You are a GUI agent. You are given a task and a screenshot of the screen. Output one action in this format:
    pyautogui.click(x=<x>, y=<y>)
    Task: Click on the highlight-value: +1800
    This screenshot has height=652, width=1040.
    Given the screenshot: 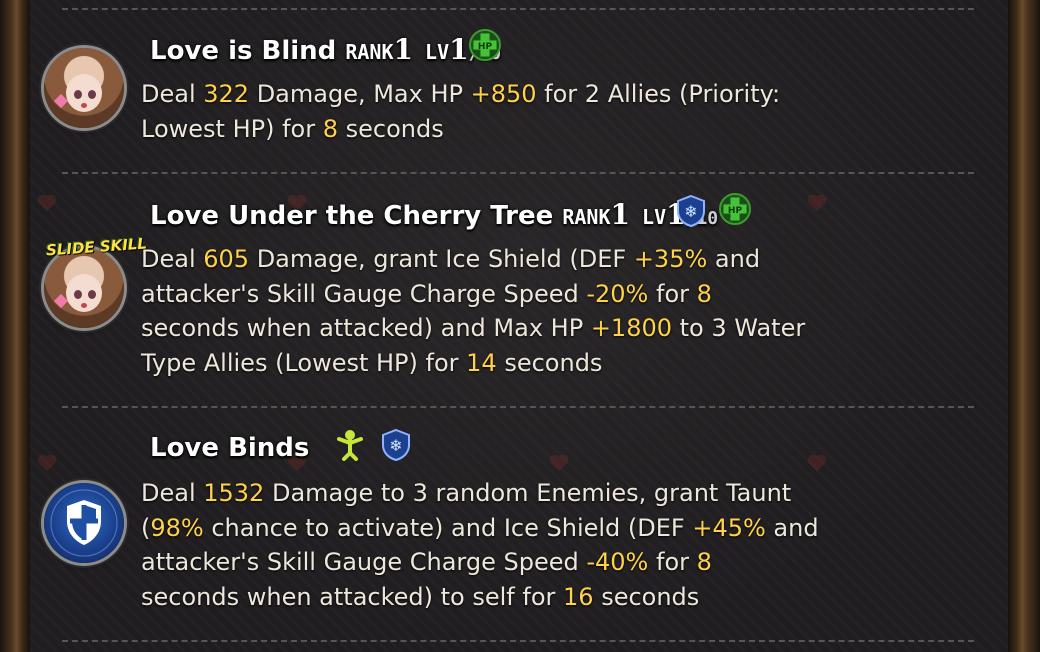 What is the action you would take?
    pyautogui.click(x=631, y=328)
    